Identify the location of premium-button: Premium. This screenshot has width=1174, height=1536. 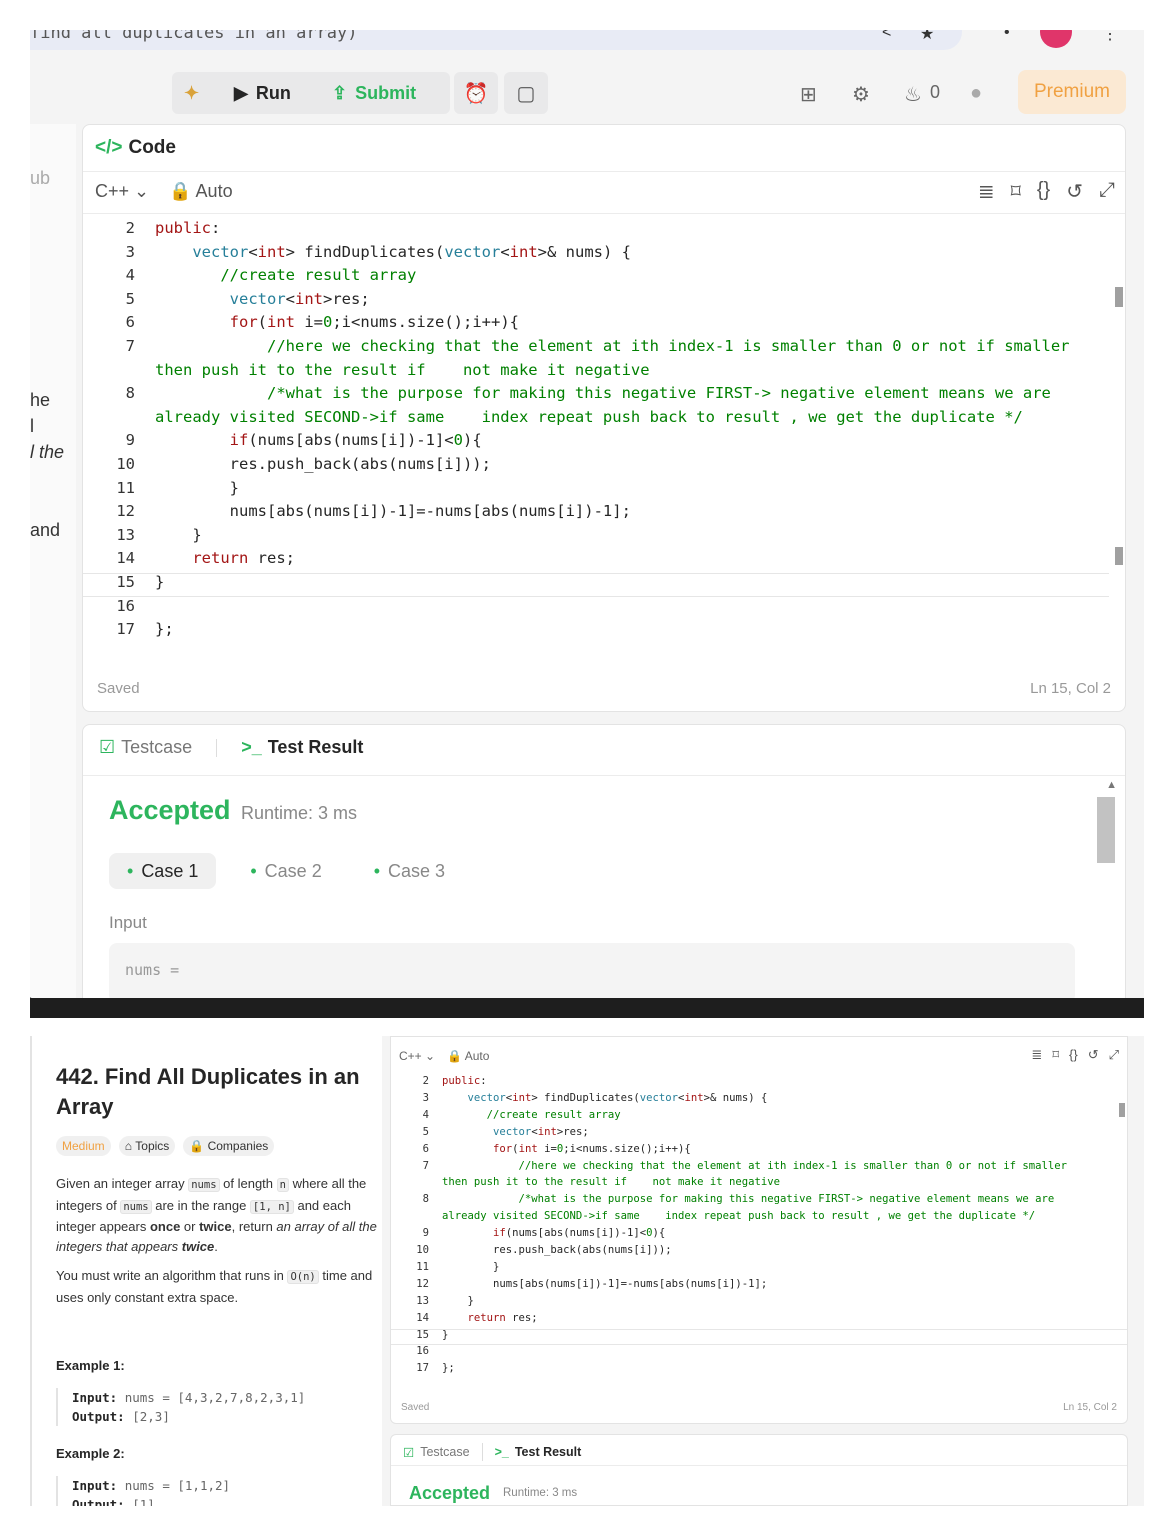
(1072, 92).